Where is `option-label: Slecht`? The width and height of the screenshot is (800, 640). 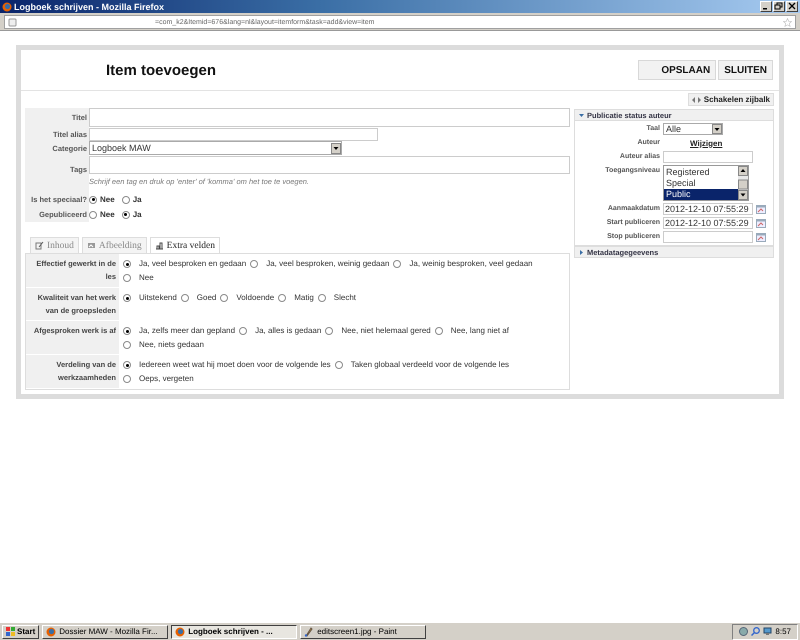 option-label: Slecht is located at coordinates (345, 298).